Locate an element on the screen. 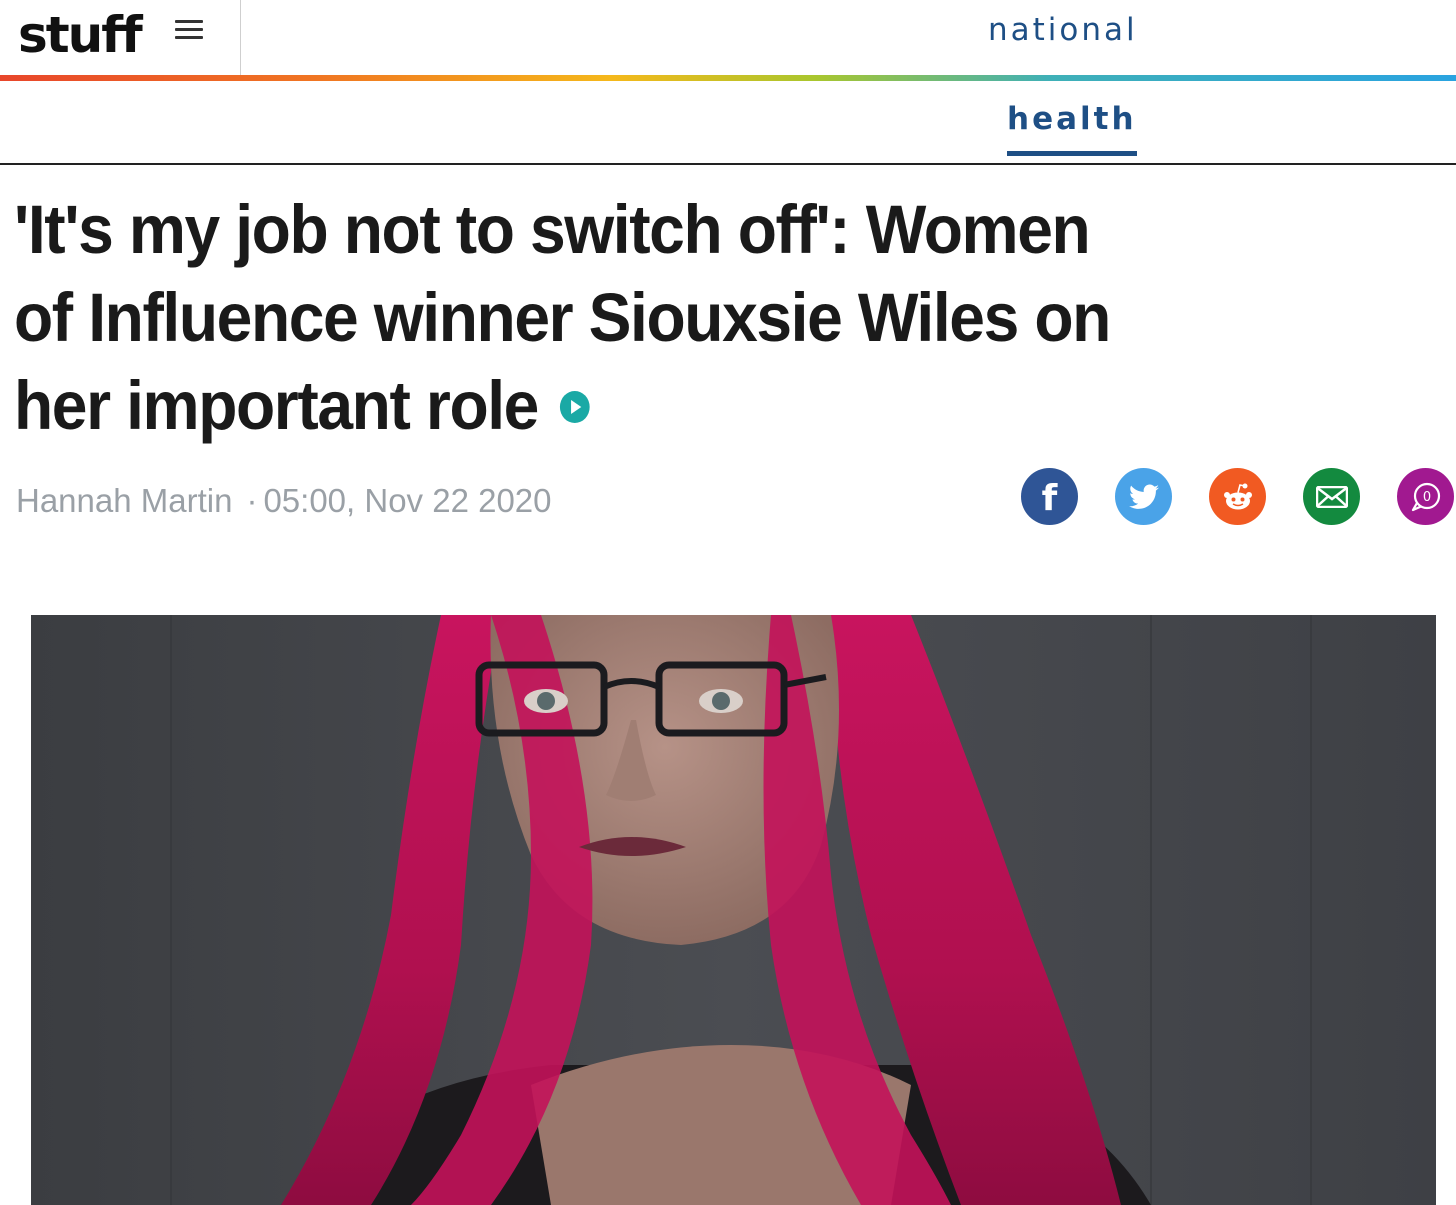  reddit-icon is located at coordinates (1237, 496).